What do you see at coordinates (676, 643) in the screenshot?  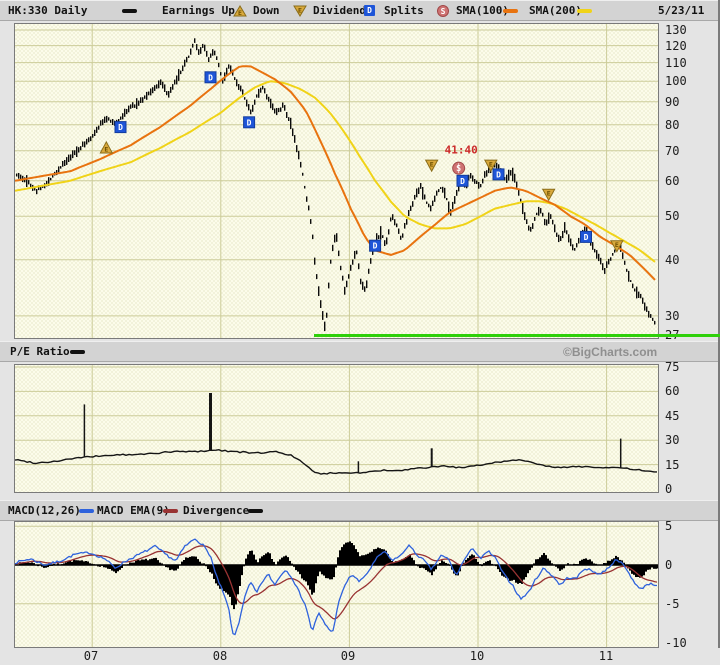 I see `y-axis-tick-label: -10` at bounding box center [676, 643].